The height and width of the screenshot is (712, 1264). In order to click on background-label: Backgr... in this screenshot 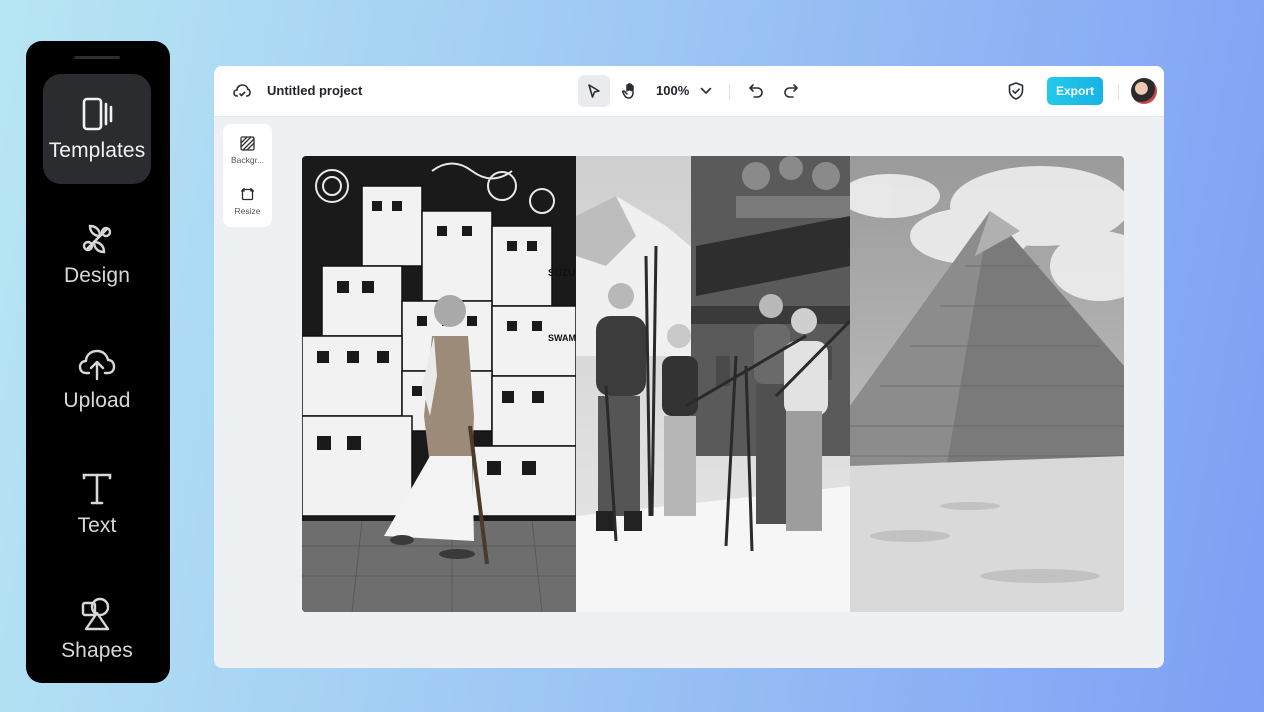, I will do `click(247, 160)`.